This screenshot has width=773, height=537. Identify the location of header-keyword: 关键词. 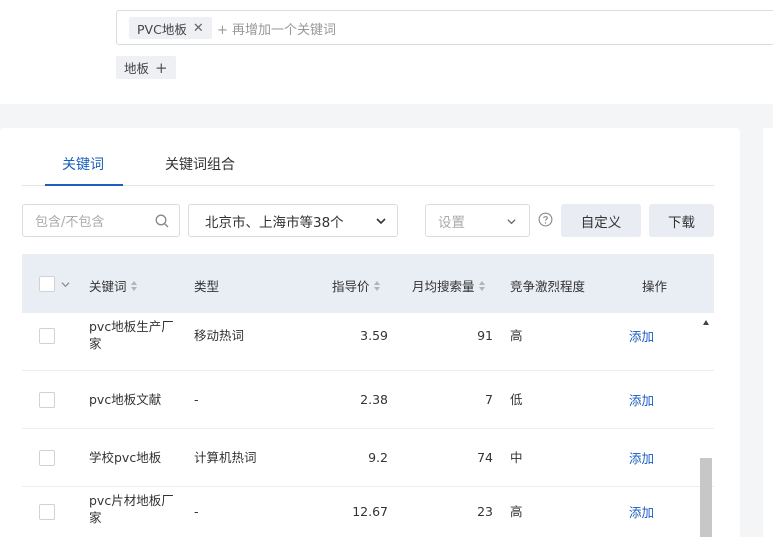
(113, 285).